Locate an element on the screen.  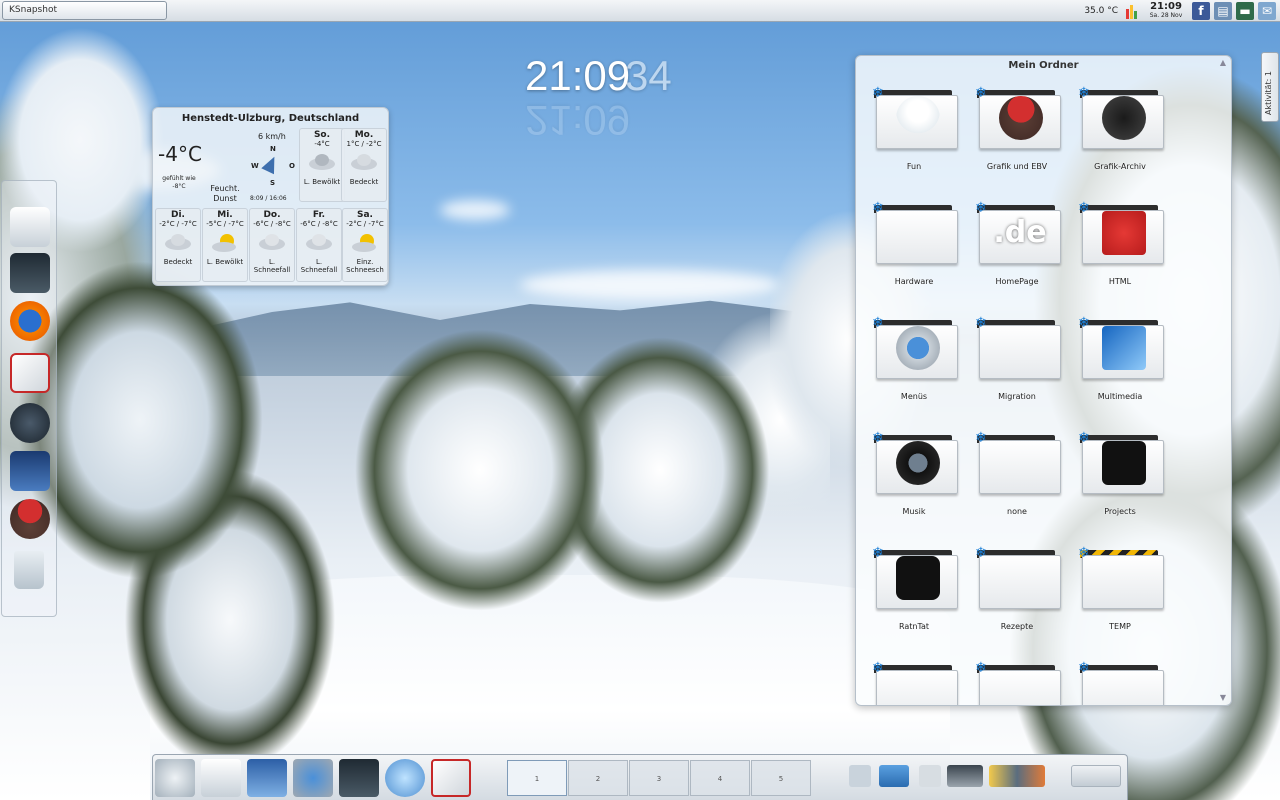
forecast-day-name: Do. is located at coordinates (272, 215).